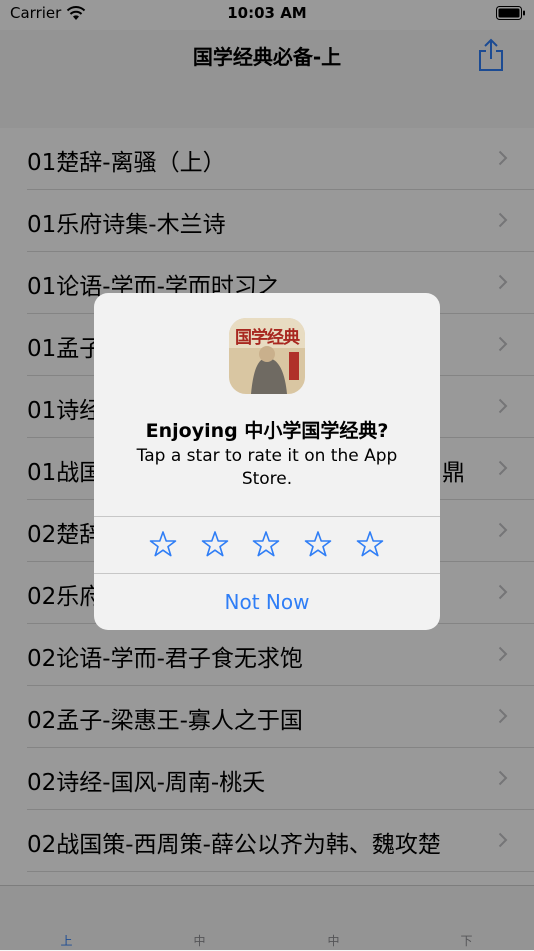  Describe the element at coordinates (267, 467) in the screenshot. I see `alert-message: Tap a star to rate it on the App Store.` at that location.